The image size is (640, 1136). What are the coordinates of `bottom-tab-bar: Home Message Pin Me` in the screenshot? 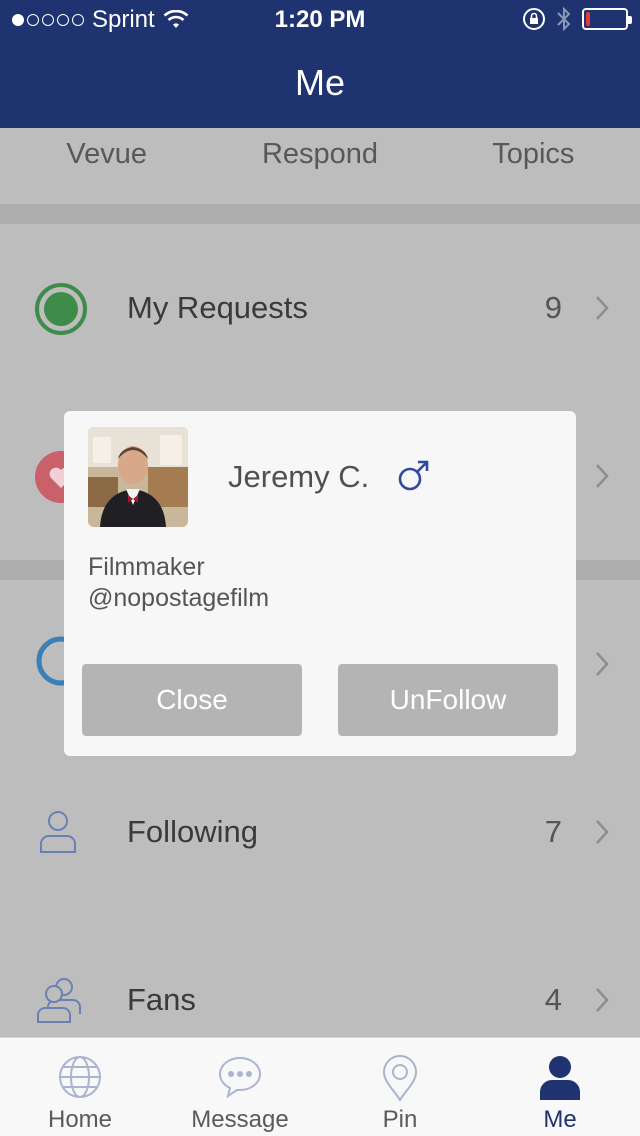 It's located at (320, 1086).